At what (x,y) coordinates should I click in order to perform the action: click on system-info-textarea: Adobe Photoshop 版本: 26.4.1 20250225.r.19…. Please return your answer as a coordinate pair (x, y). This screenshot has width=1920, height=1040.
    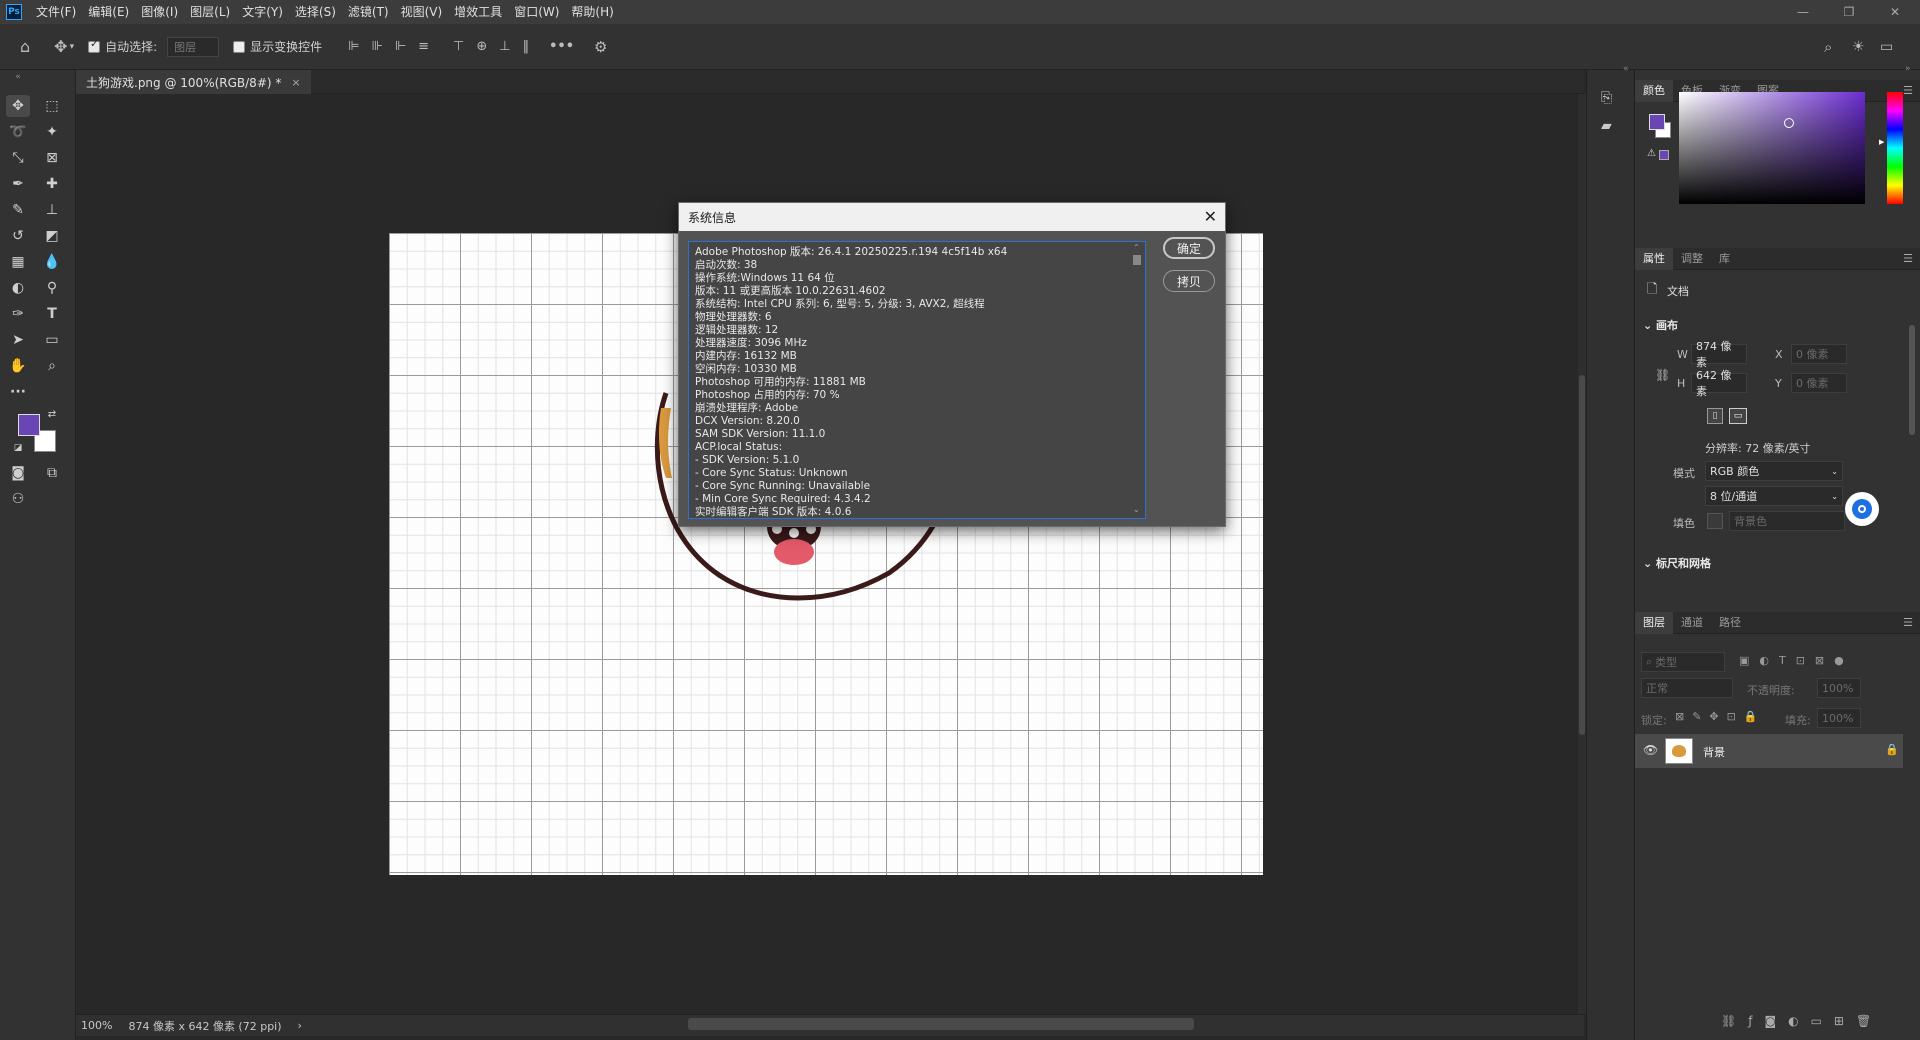
    Looking at the image, I should click on (917, 380).